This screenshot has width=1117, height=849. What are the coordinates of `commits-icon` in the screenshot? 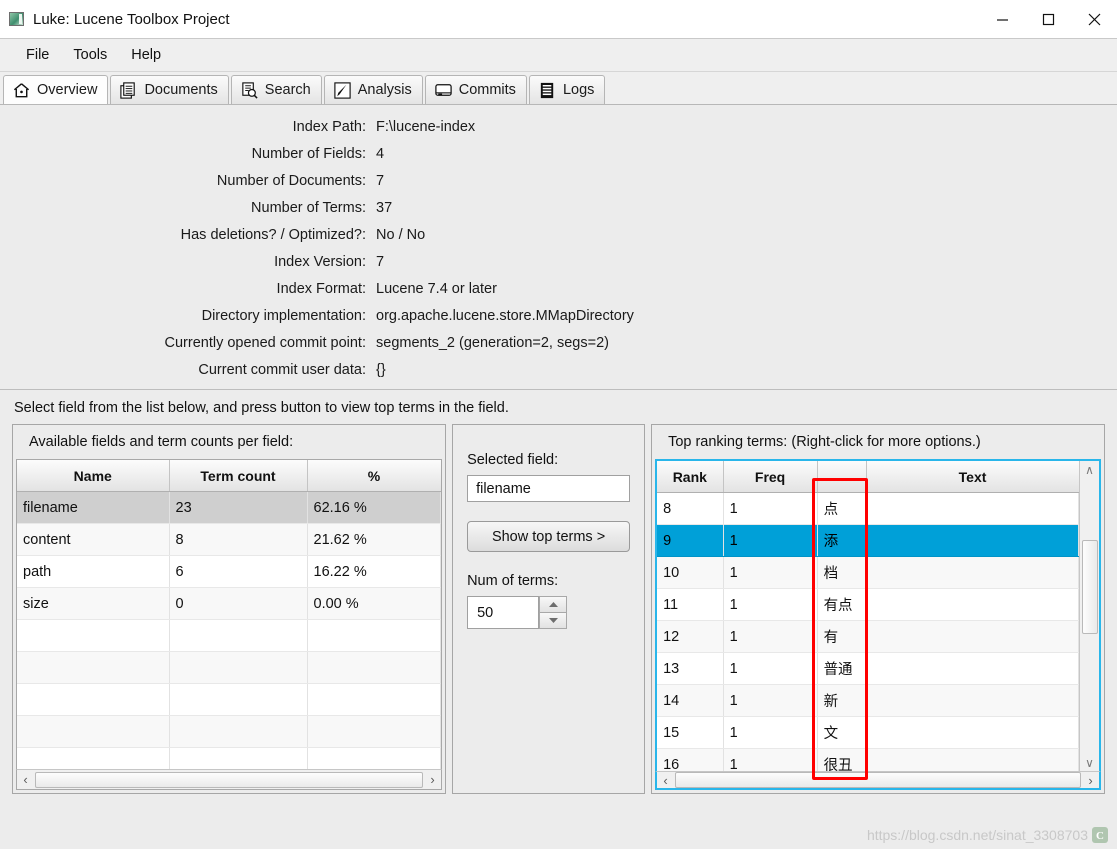 It's located at (443, 90).